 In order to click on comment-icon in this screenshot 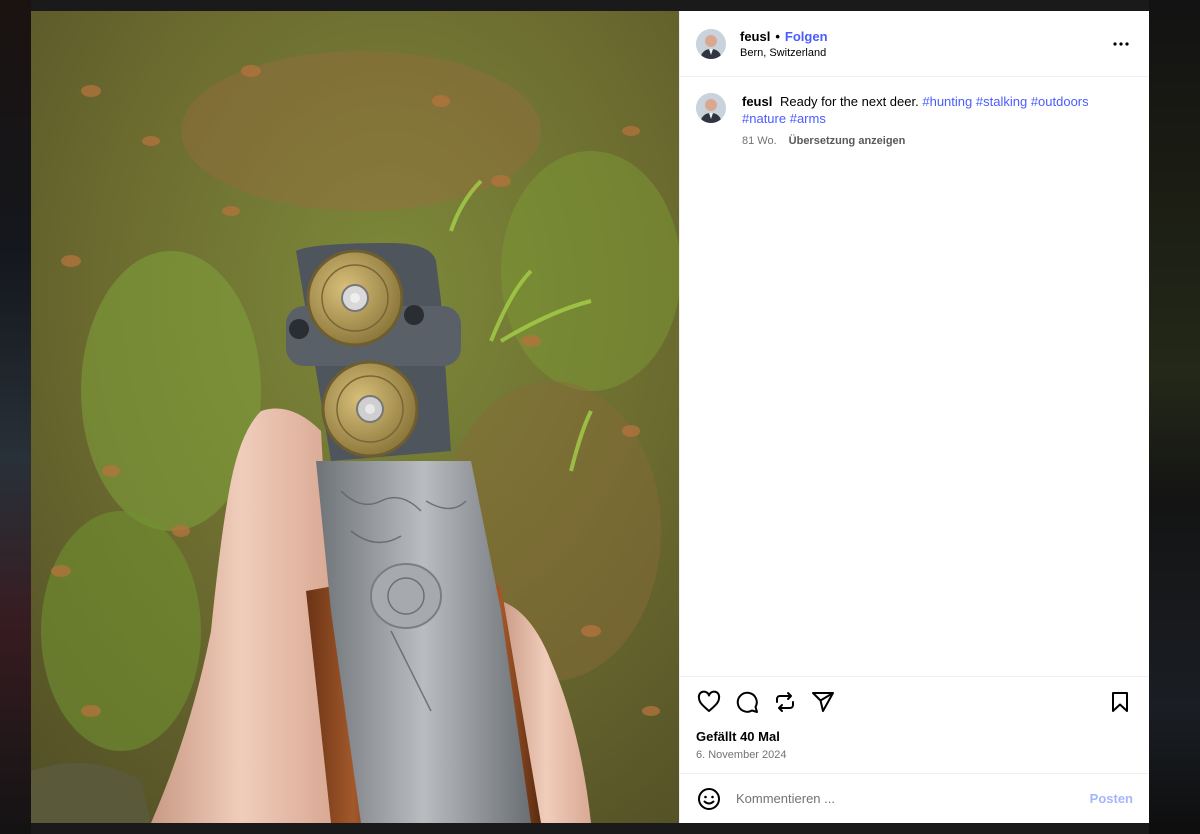, I will do `click(747, 702)`.